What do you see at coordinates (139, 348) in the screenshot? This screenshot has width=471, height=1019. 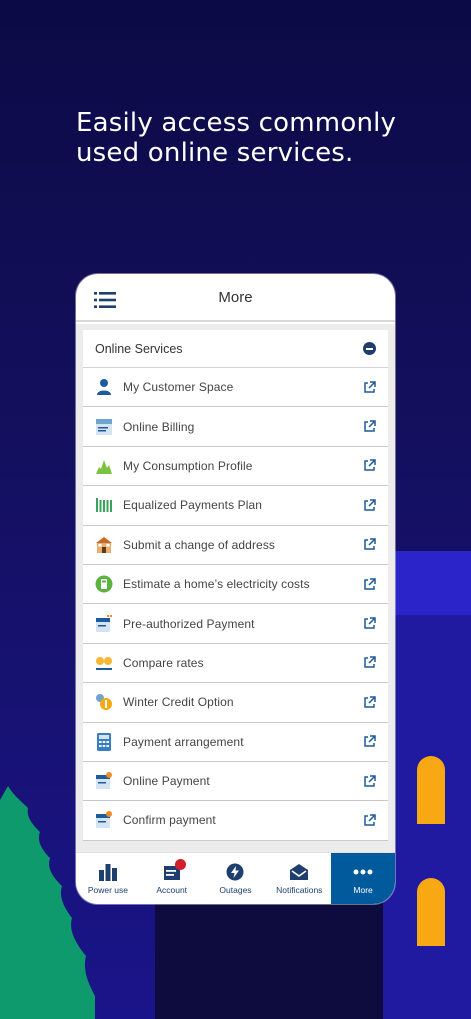 I see `section-title: Online Services` at bounding box center [139, 348].